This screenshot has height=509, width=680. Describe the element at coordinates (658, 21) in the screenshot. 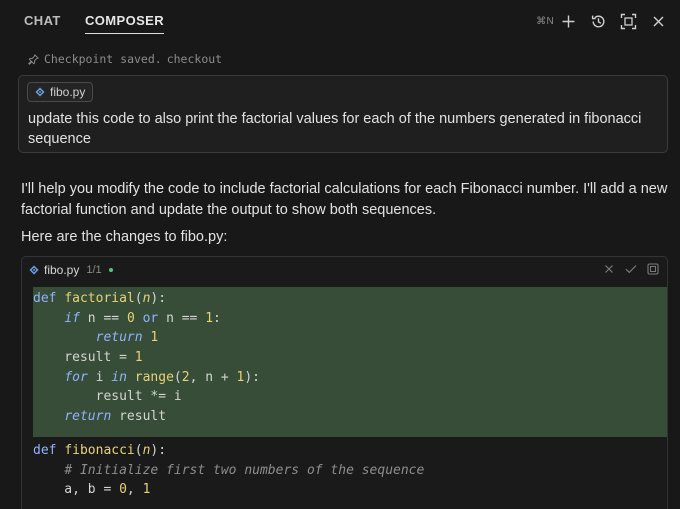

I see `close-icon` at that location.